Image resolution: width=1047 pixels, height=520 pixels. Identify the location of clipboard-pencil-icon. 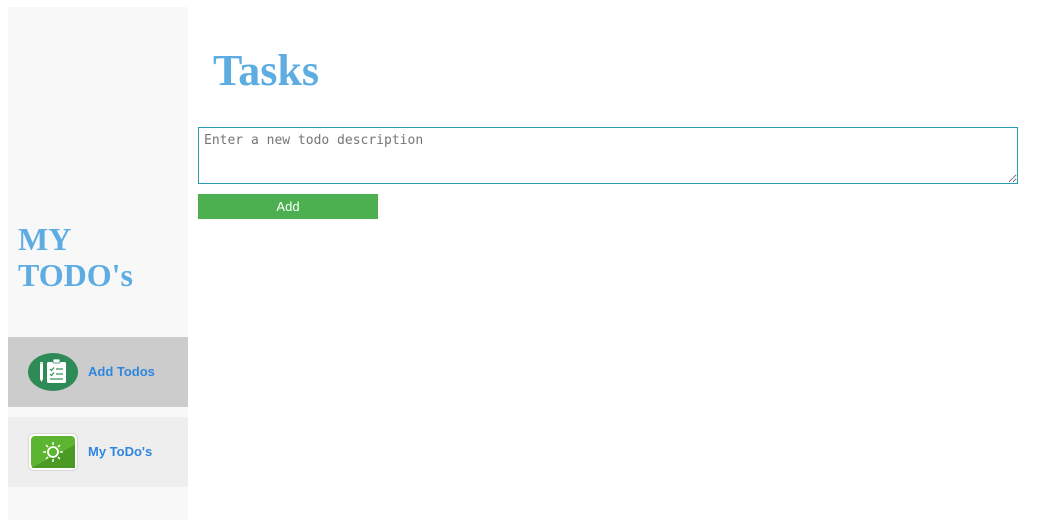
(53, 372).